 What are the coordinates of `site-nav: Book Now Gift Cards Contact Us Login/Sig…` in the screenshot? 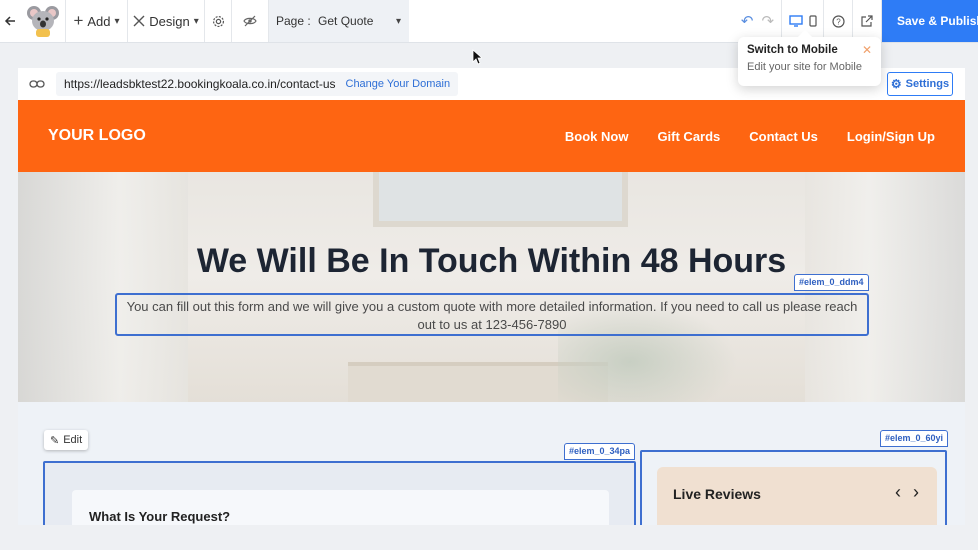 It's located at (750, 136).